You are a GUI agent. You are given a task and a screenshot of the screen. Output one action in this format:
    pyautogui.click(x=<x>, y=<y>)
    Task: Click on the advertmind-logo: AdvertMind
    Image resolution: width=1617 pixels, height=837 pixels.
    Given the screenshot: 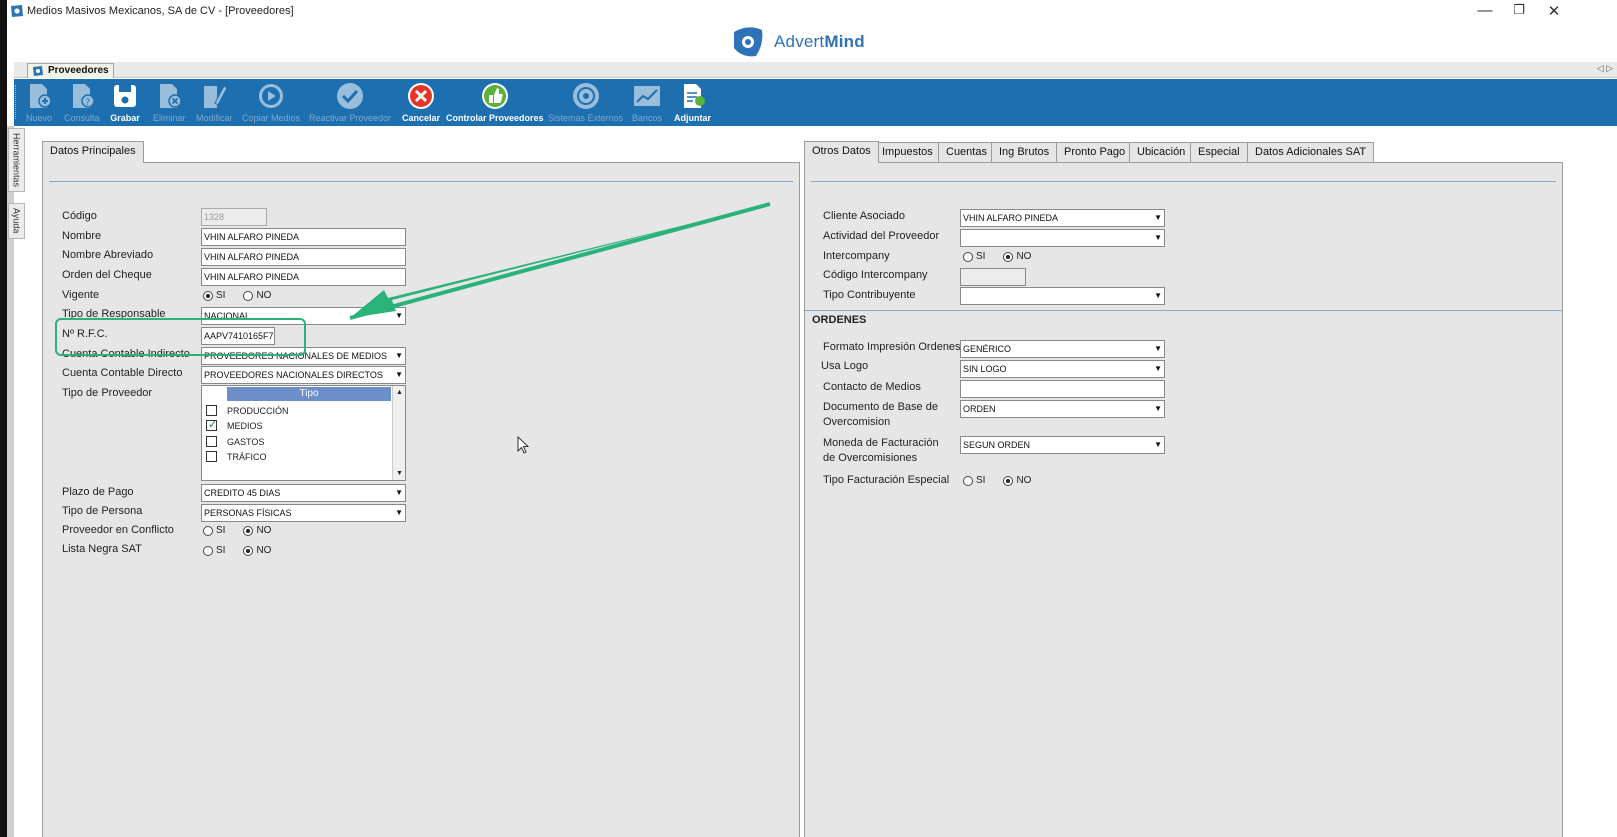 What is the action you would take?
    pyautogui.click(x=797, y=42)
    